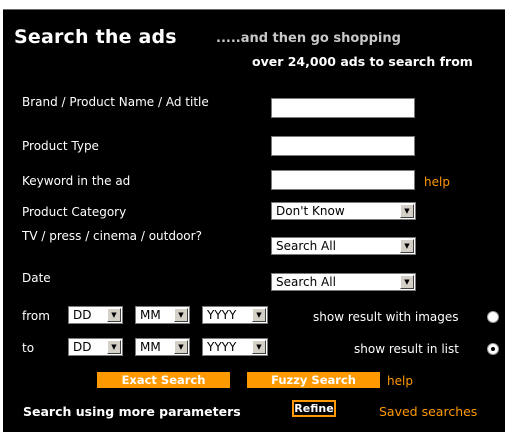  I want to click on to-month-value: MM, so click(150, 347).